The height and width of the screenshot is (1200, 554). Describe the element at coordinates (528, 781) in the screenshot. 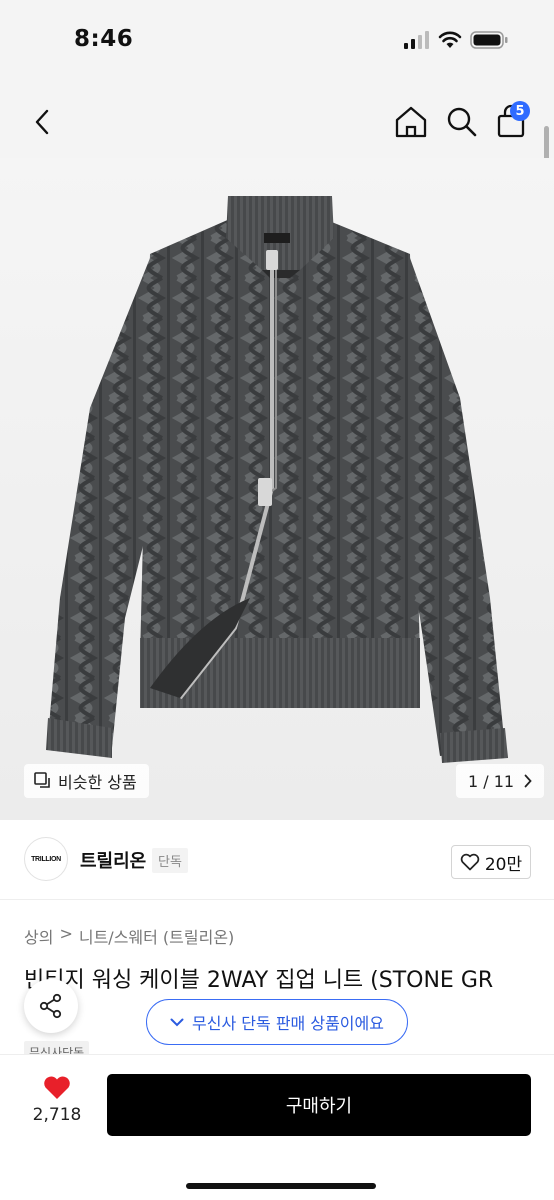

I see `chevron-right-icon` at that location.